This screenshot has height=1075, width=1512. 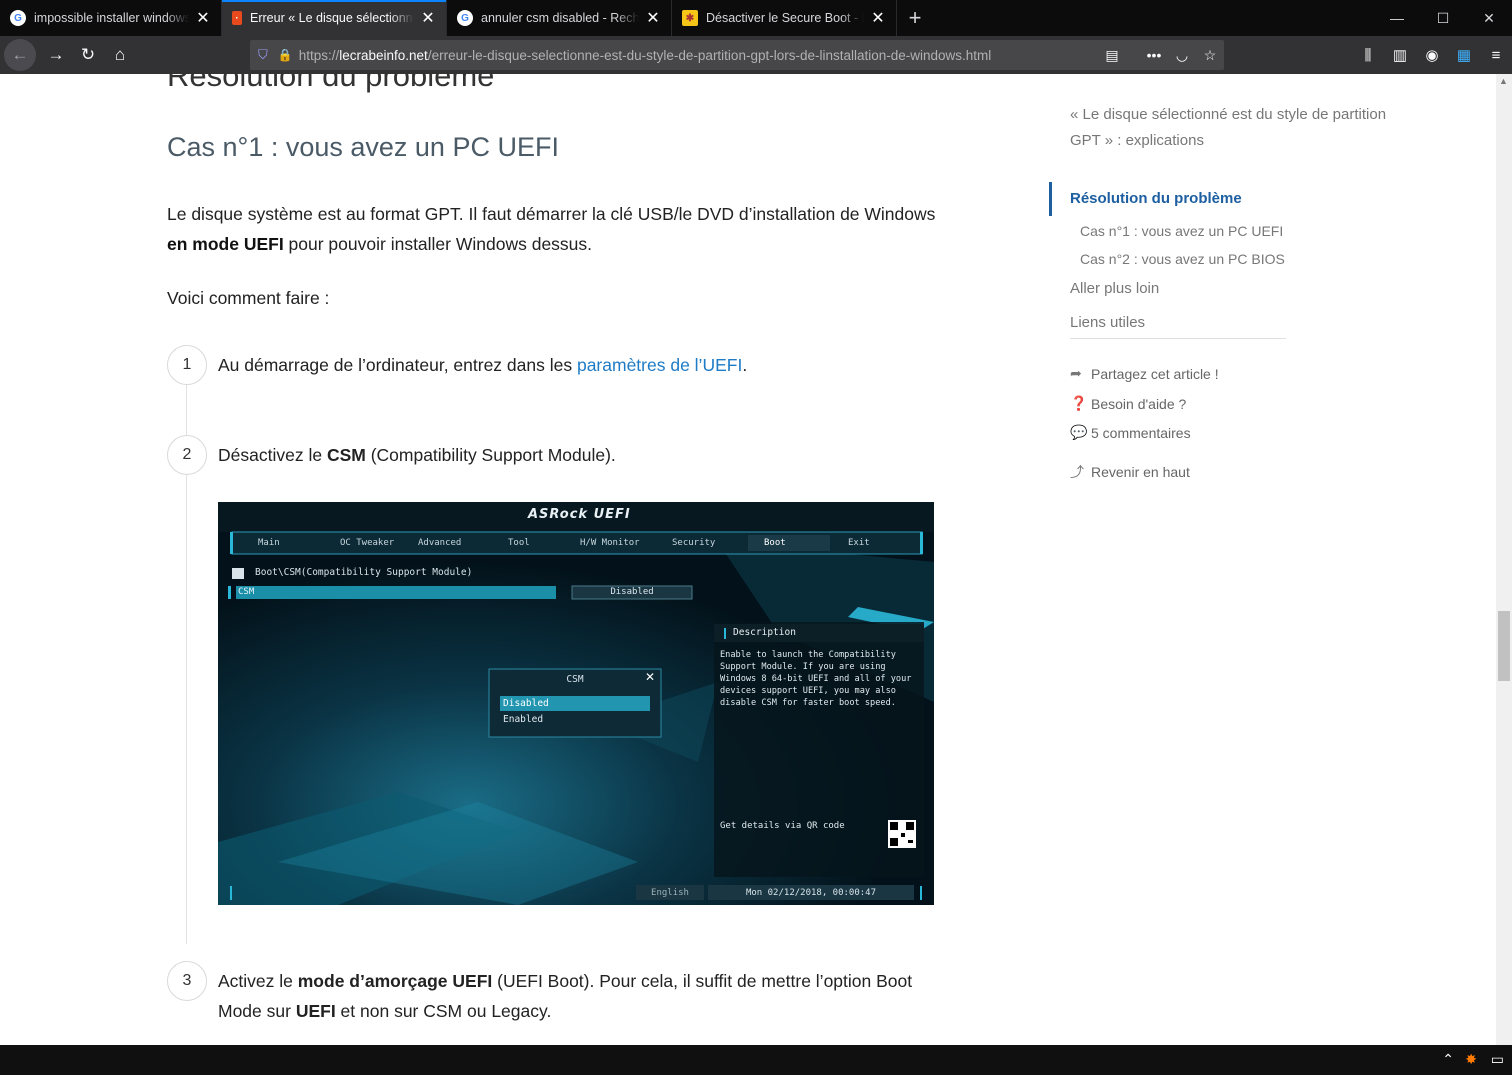 I want to click on uefi-language: English, so click(x=670, y=893).